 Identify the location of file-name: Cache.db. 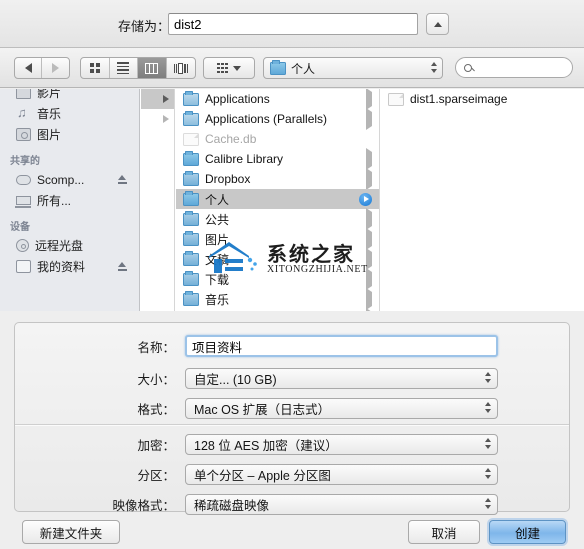
(231, 139).